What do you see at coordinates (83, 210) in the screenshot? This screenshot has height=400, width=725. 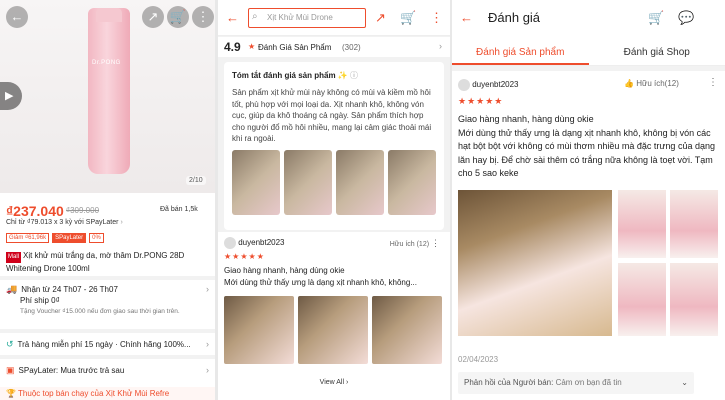 I see `old-price: ₫309.000` at bounding box center [83, 210].